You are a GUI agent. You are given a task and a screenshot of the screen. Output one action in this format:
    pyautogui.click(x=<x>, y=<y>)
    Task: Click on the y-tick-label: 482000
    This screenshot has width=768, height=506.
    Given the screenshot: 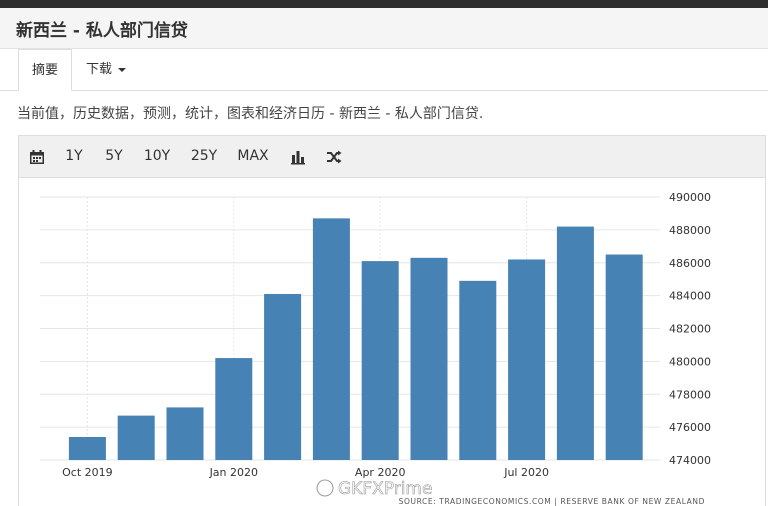 What is the action you would take?
    pyautogui.click(x=690, y=329)
    